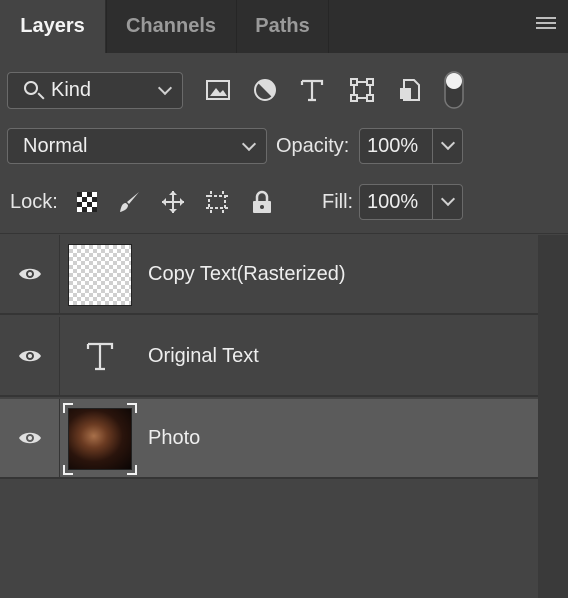 This screenshot has width=568, height=598. I want to click on layer-name: Original Text, so click(203, 356).